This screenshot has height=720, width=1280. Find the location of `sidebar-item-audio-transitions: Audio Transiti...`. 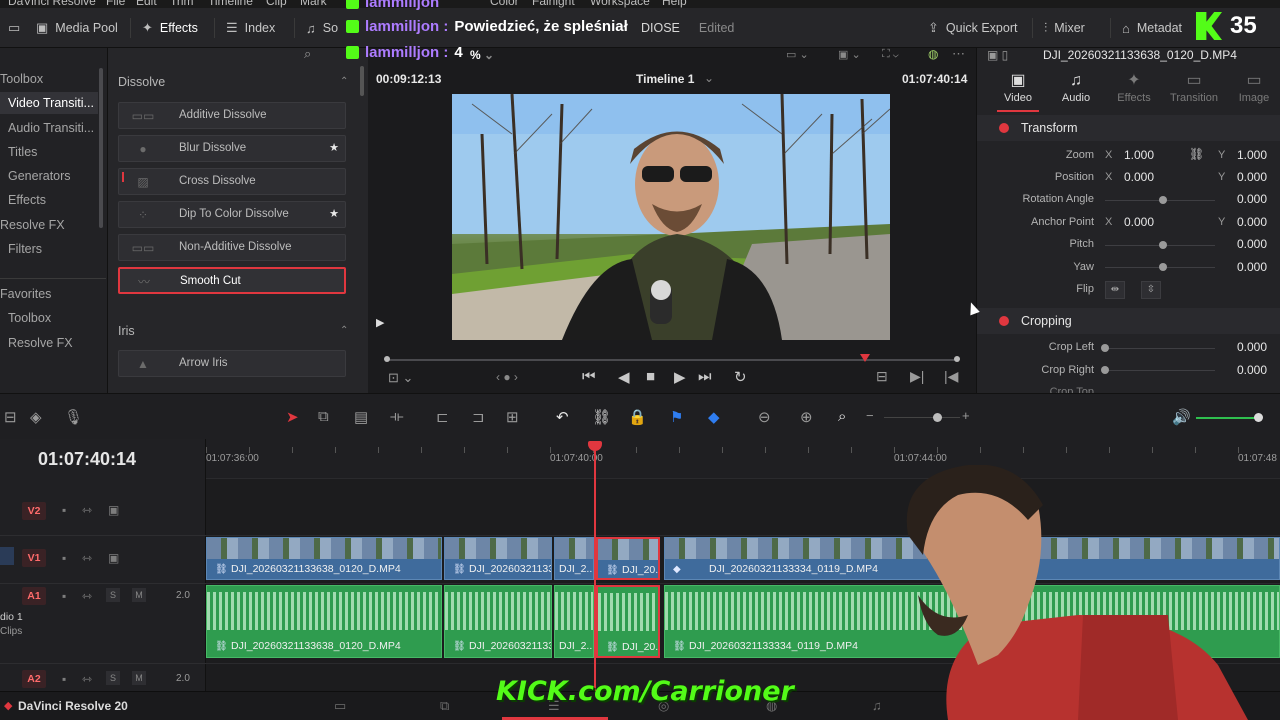

sidebar-item-audio-transitions: Audio Transiti... is located at coordinates (51, 128).